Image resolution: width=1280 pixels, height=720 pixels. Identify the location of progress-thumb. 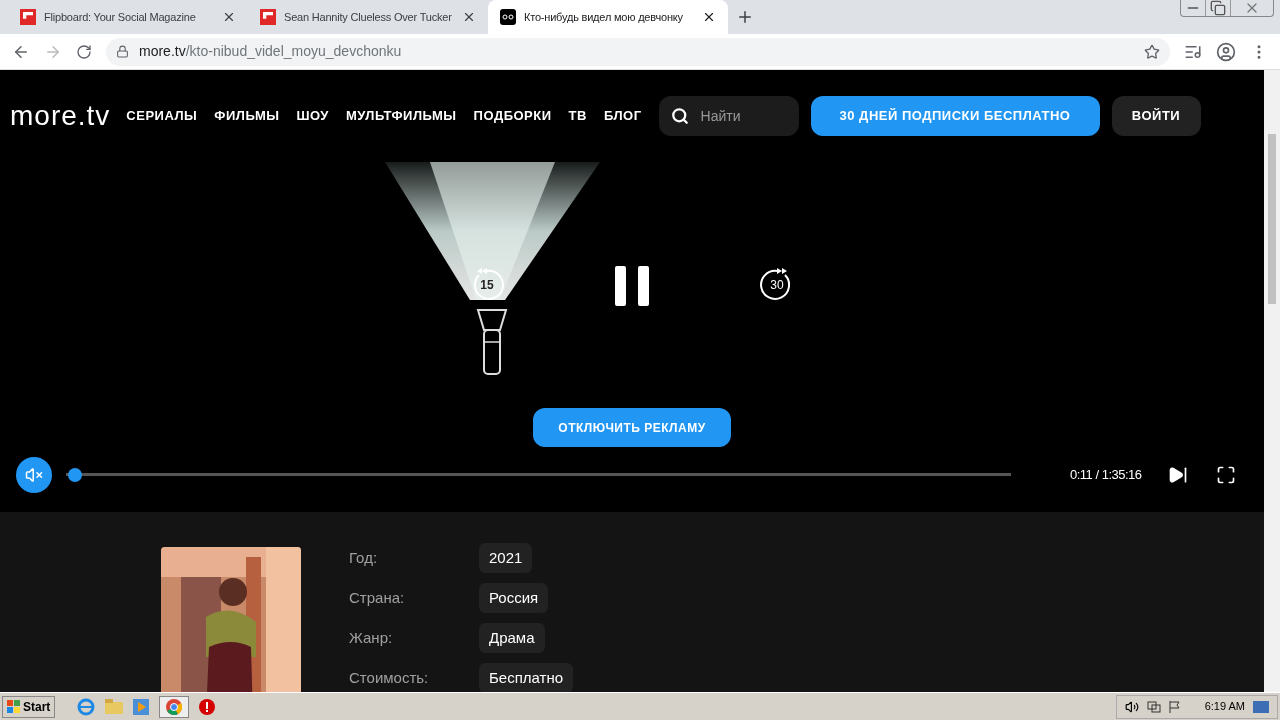
(74, 475).